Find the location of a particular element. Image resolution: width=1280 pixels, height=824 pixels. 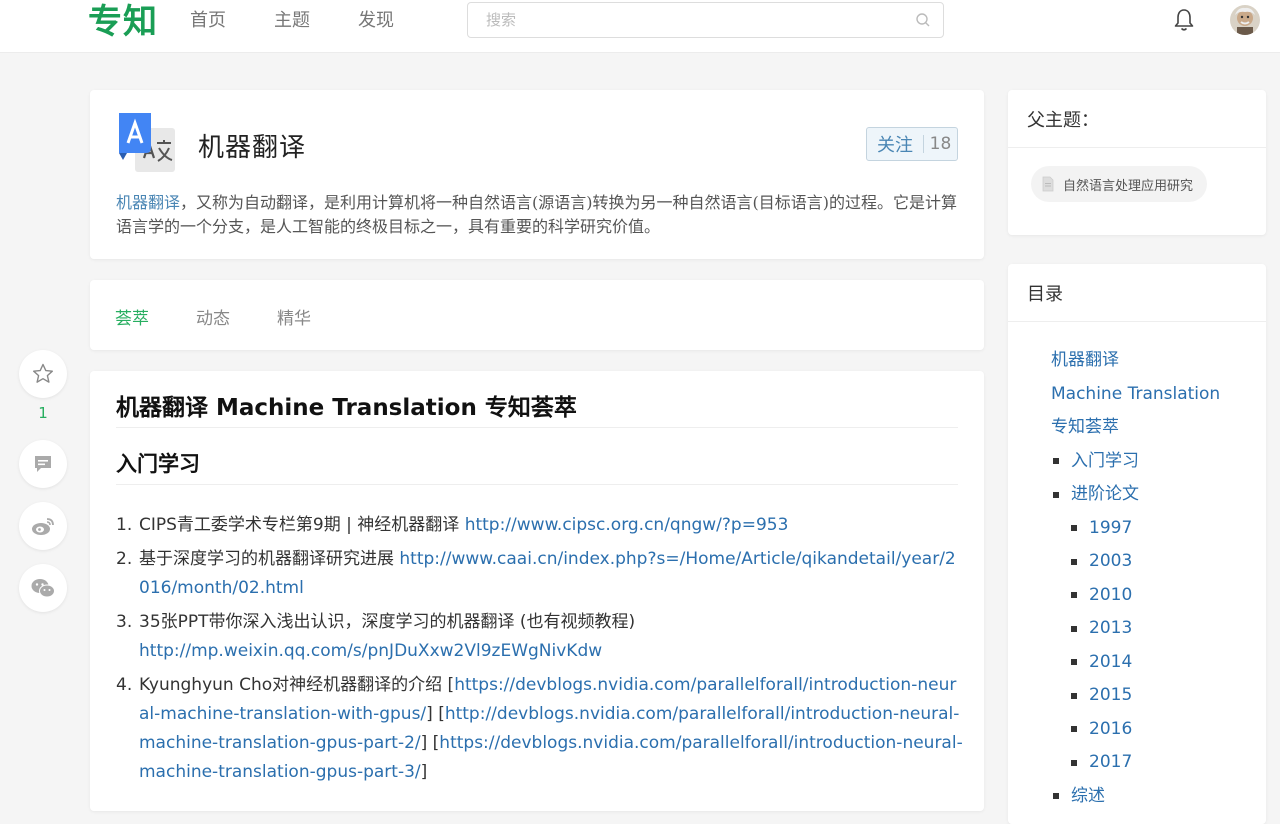

item-number: 4. is located at coordinates (124, 685).